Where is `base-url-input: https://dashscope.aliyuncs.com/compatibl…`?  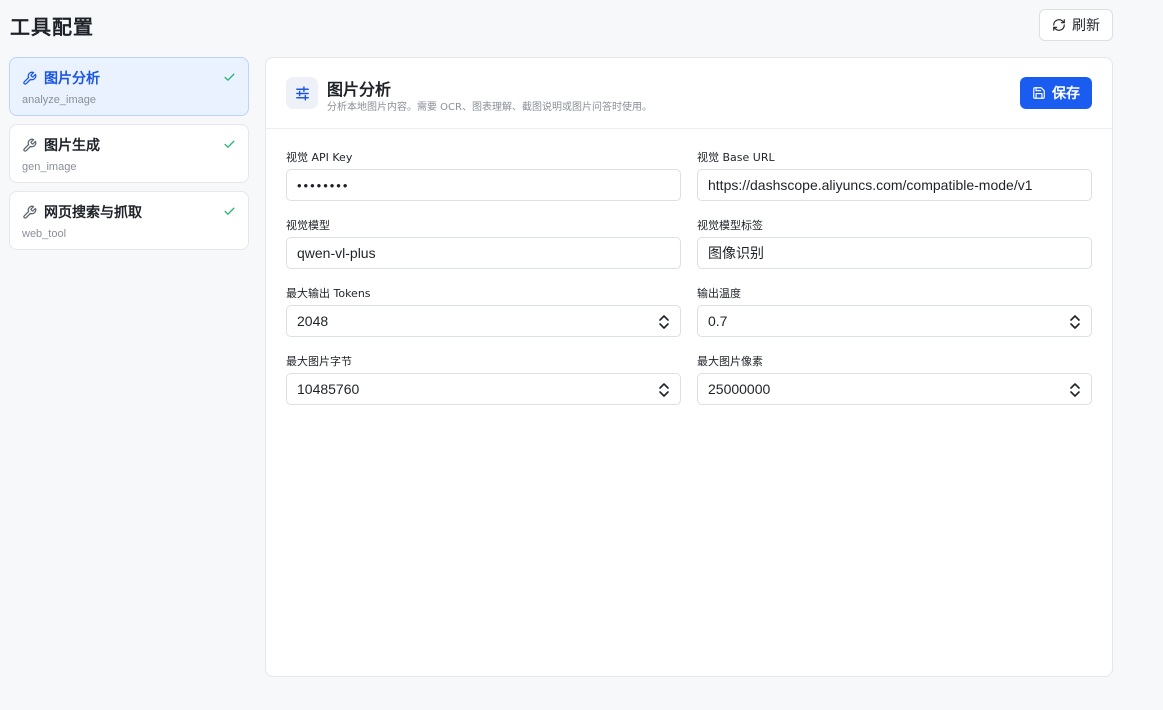
base-url-input: https://dashscope.aliyuncs.com/compatibl… is located at coordinates (894, 185).